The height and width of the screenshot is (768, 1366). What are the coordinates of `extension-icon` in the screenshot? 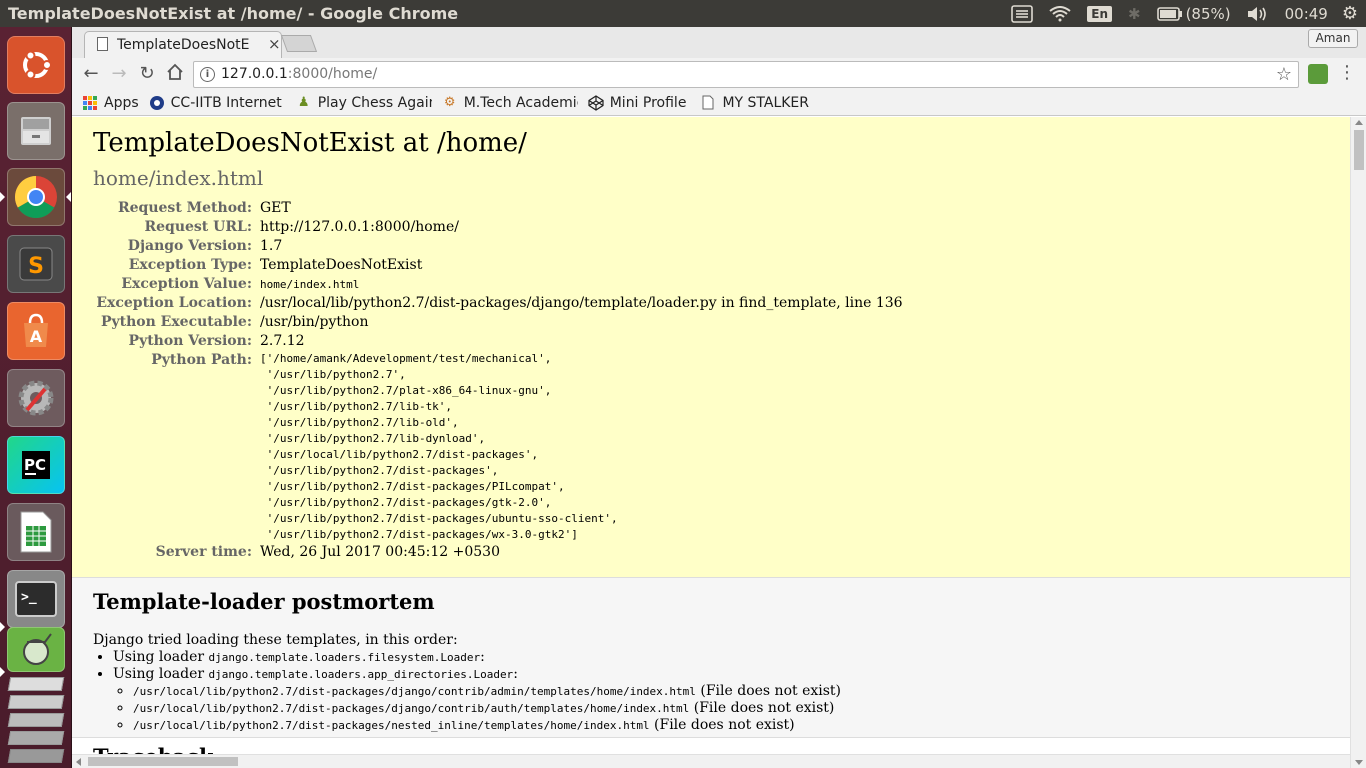 It's located at (1318, 74).